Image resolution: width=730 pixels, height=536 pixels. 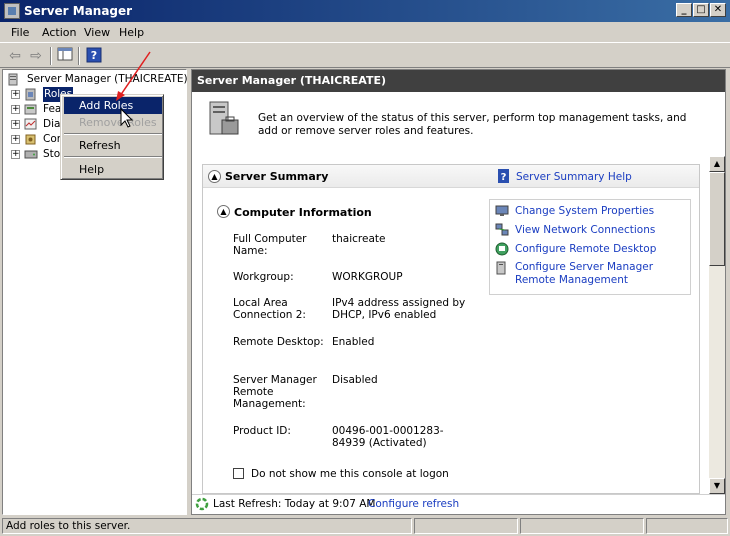 I want to click on server-manager-large-icon, so click(x=224, y=120).